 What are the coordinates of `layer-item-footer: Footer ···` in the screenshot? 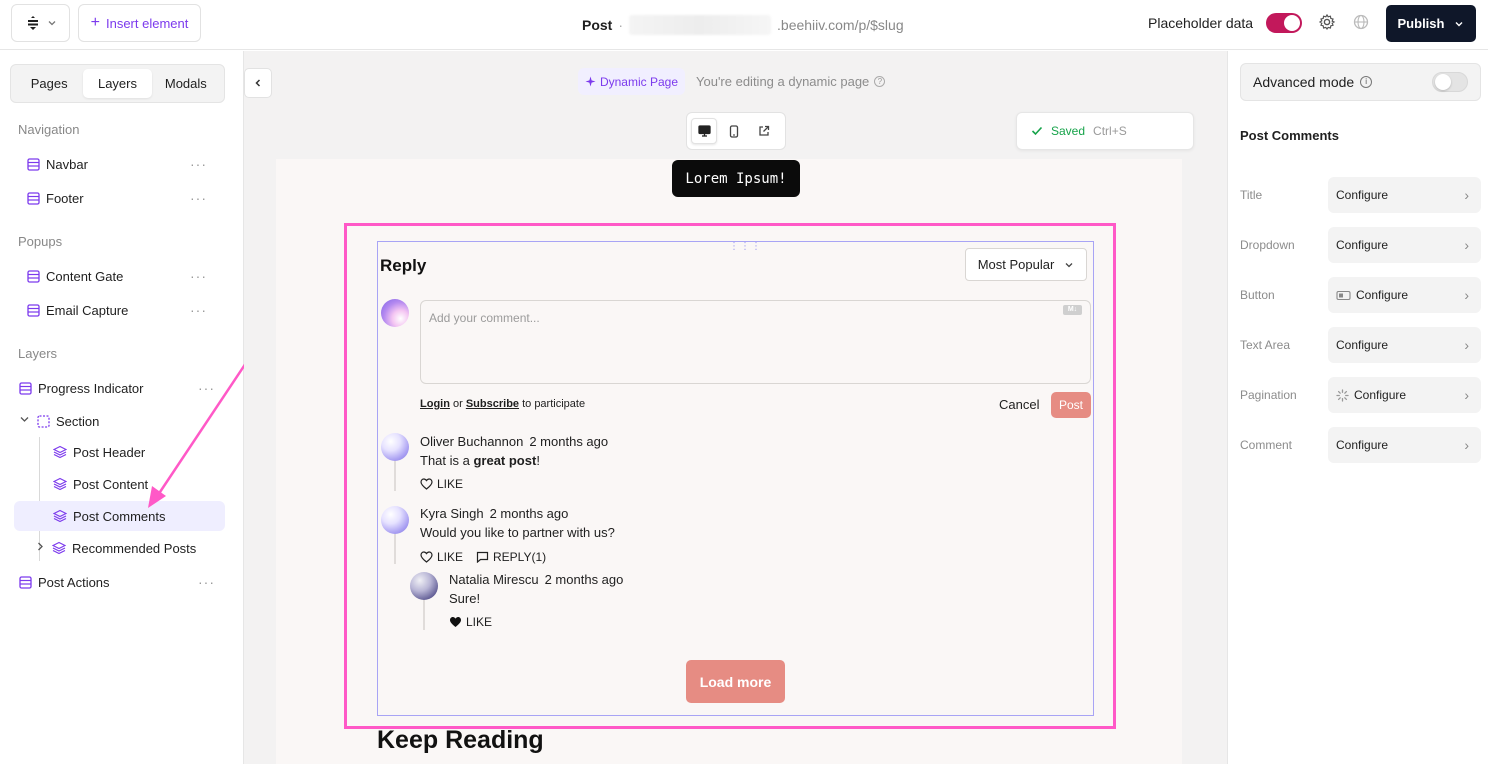 It's located at (119, 198).